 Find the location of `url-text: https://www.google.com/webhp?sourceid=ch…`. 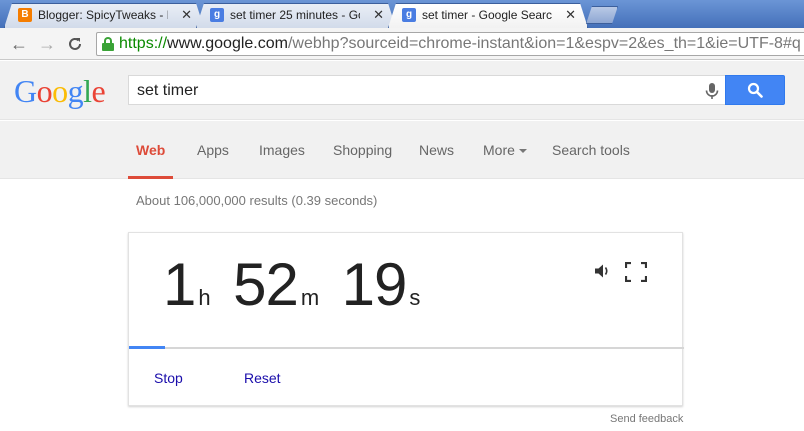

url-text: https://www.google.com/webhp?sourceid=ch… is located at coordinates (460, 43).